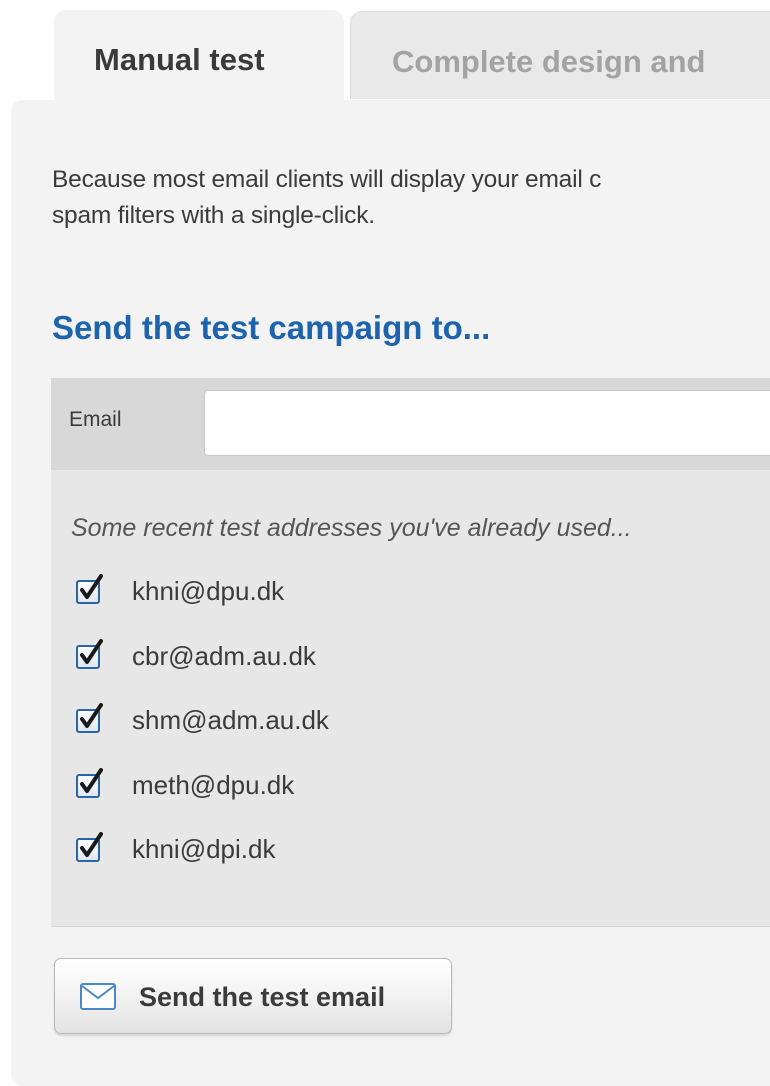 The width and height of the screenshot is (770, 1086). Describe the element at coordinates (179, 59) in the screenshot. I see `tab-manual-test-label: Manual test` at that location.